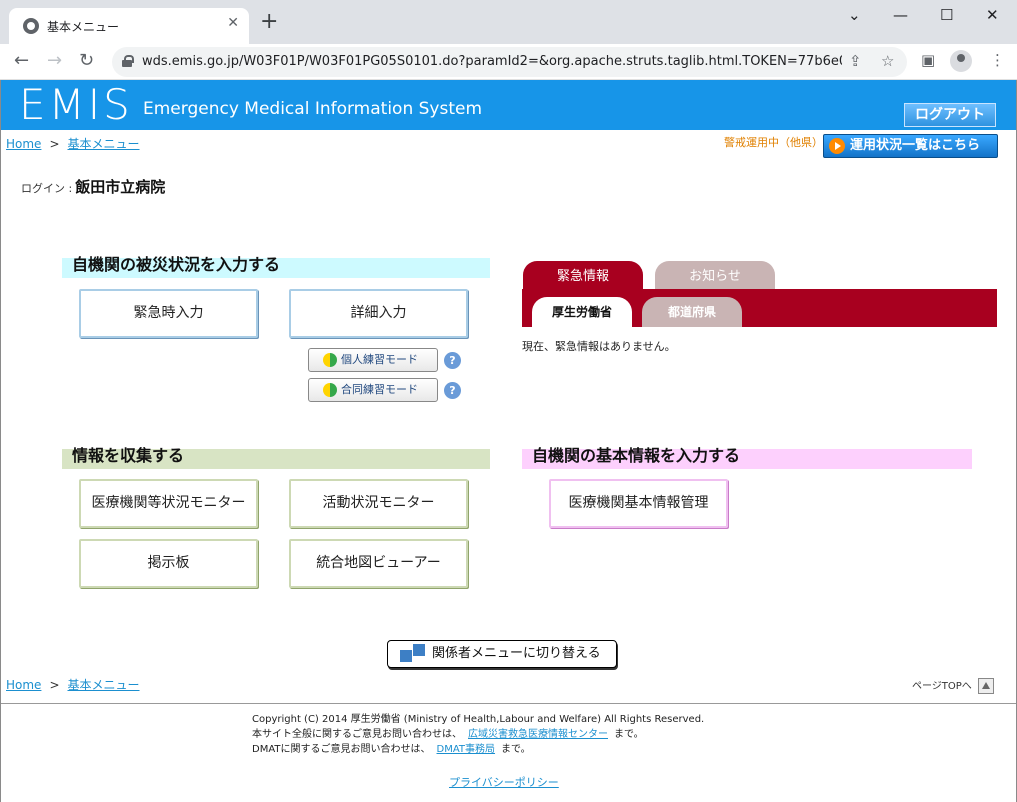 The image size is (1017, 802). I want to click on joint-practice-button: 合同練習モード, so click(373, 390).